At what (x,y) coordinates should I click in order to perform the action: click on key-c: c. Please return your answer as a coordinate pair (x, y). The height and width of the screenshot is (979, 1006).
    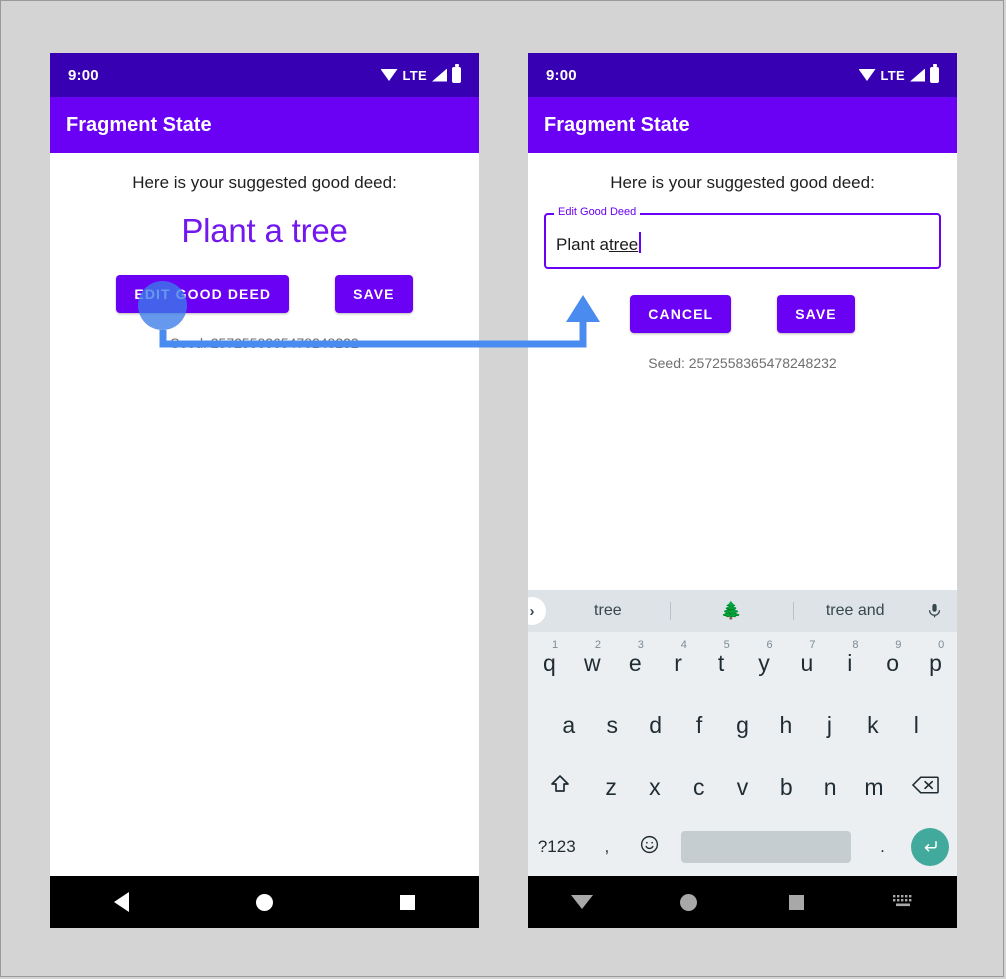
    Looking at the image, I should click on (699, 787).